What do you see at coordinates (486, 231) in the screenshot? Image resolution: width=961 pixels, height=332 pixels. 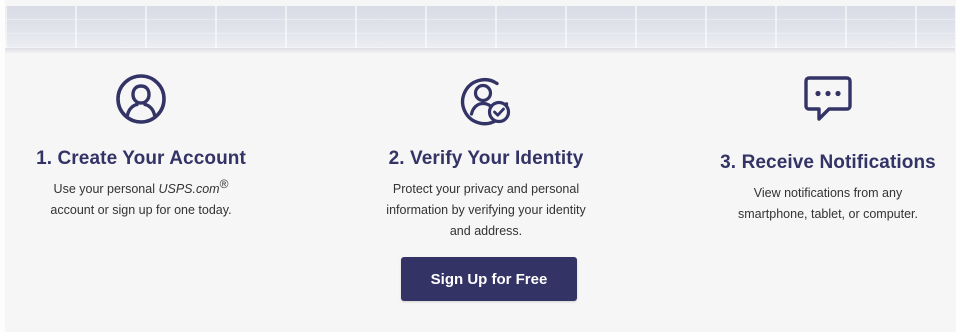 I see `desc-line: and address.` at bounding box center [486, 231].